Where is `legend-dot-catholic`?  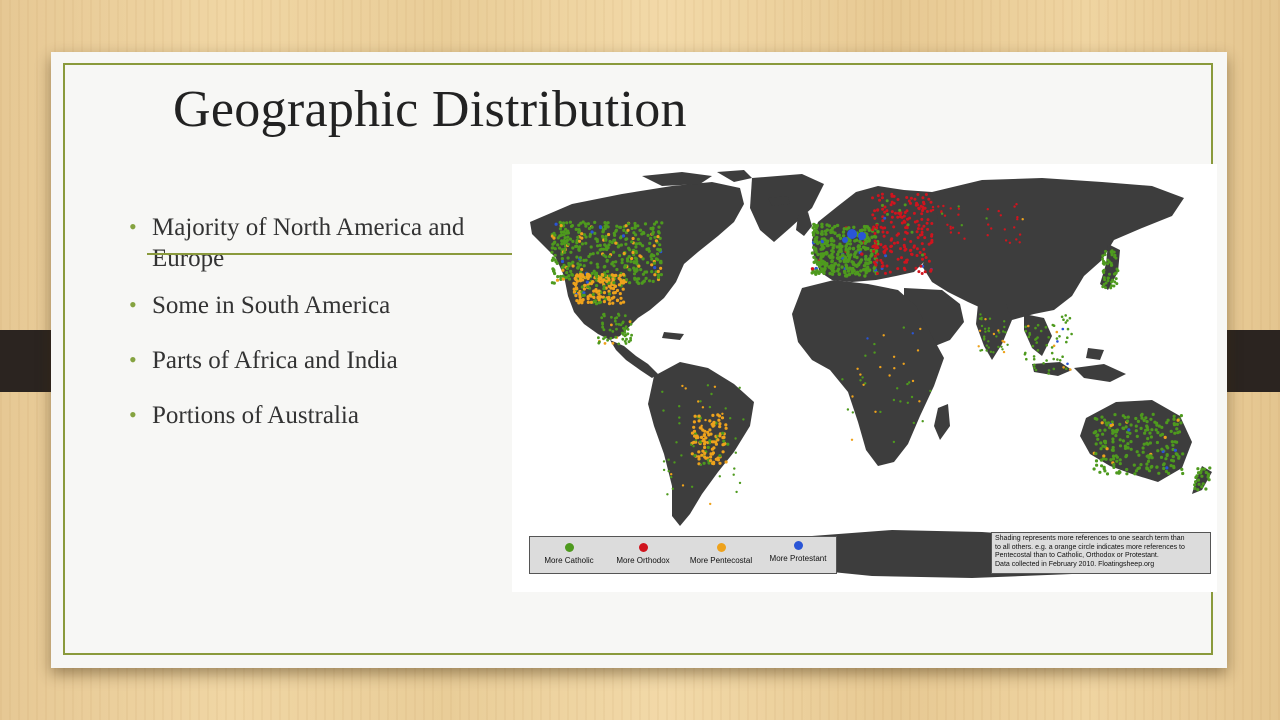
legend-dot-catholic is located at coordinates (569, 547).